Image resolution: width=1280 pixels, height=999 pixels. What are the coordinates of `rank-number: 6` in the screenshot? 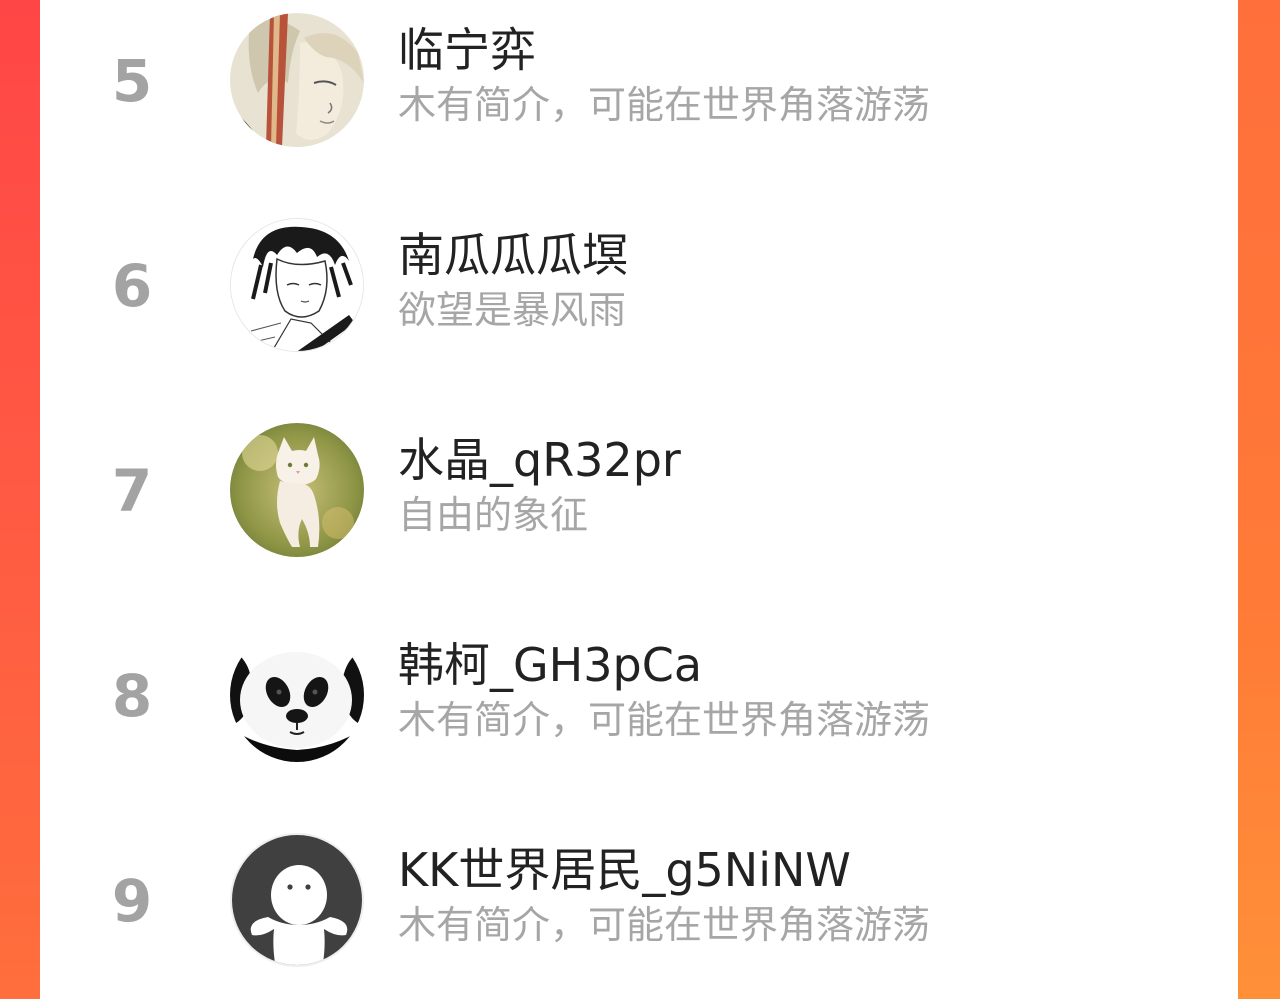 It's located at (132, 286).